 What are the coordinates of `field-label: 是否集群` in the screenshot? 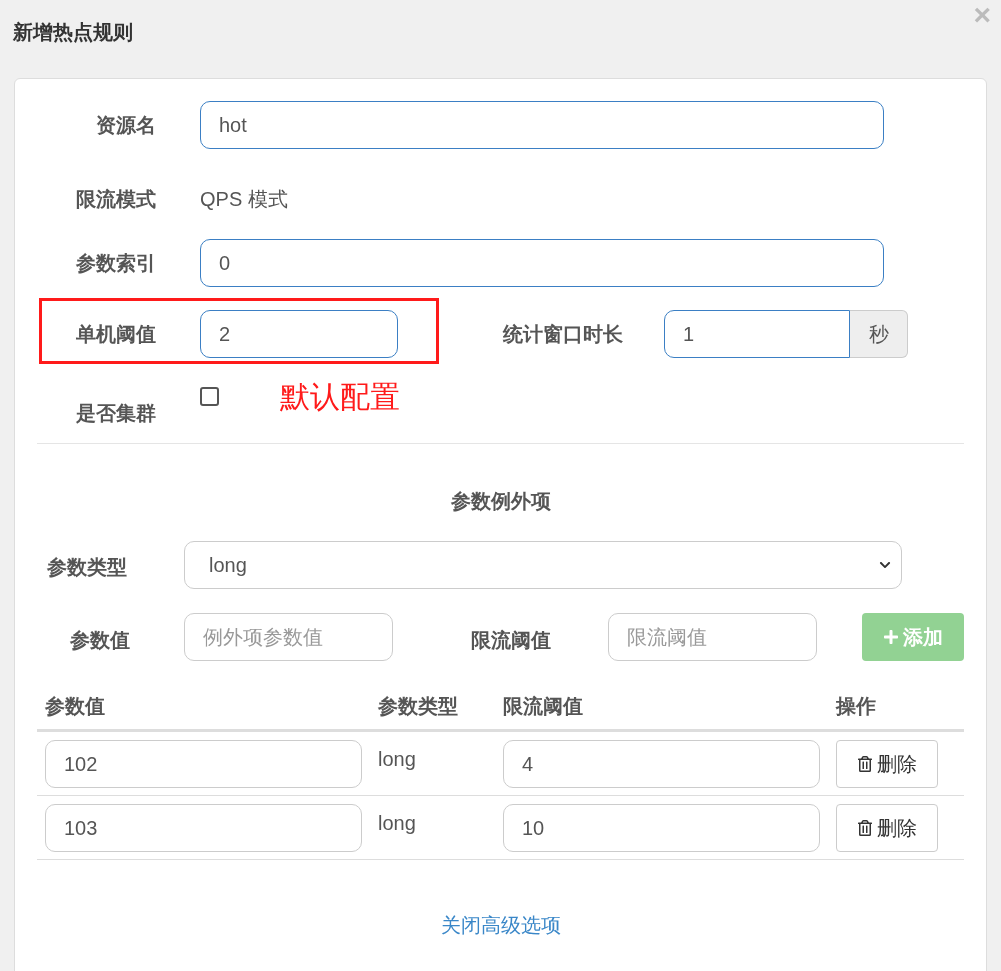 It's located at (116, 413).